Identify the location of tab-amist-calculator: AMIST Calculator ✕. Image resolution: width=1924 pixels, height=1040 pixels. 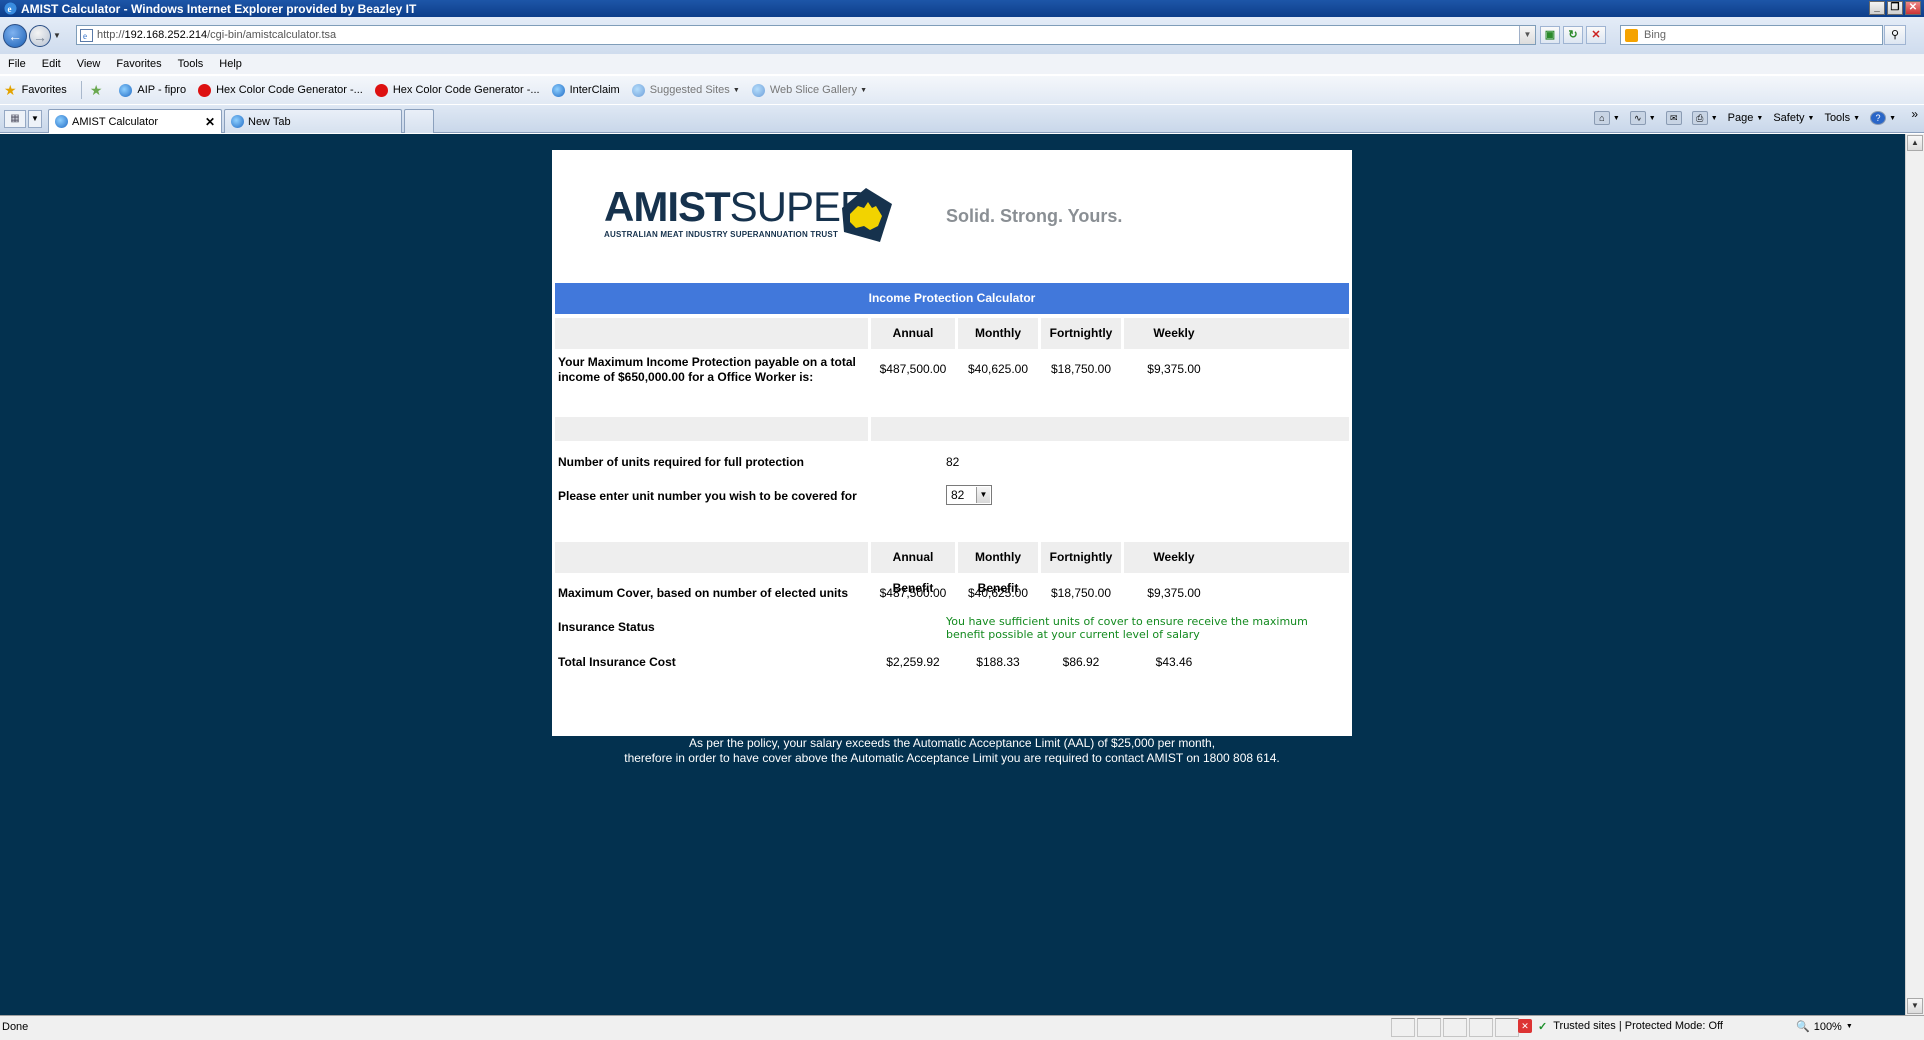
(135, 121).